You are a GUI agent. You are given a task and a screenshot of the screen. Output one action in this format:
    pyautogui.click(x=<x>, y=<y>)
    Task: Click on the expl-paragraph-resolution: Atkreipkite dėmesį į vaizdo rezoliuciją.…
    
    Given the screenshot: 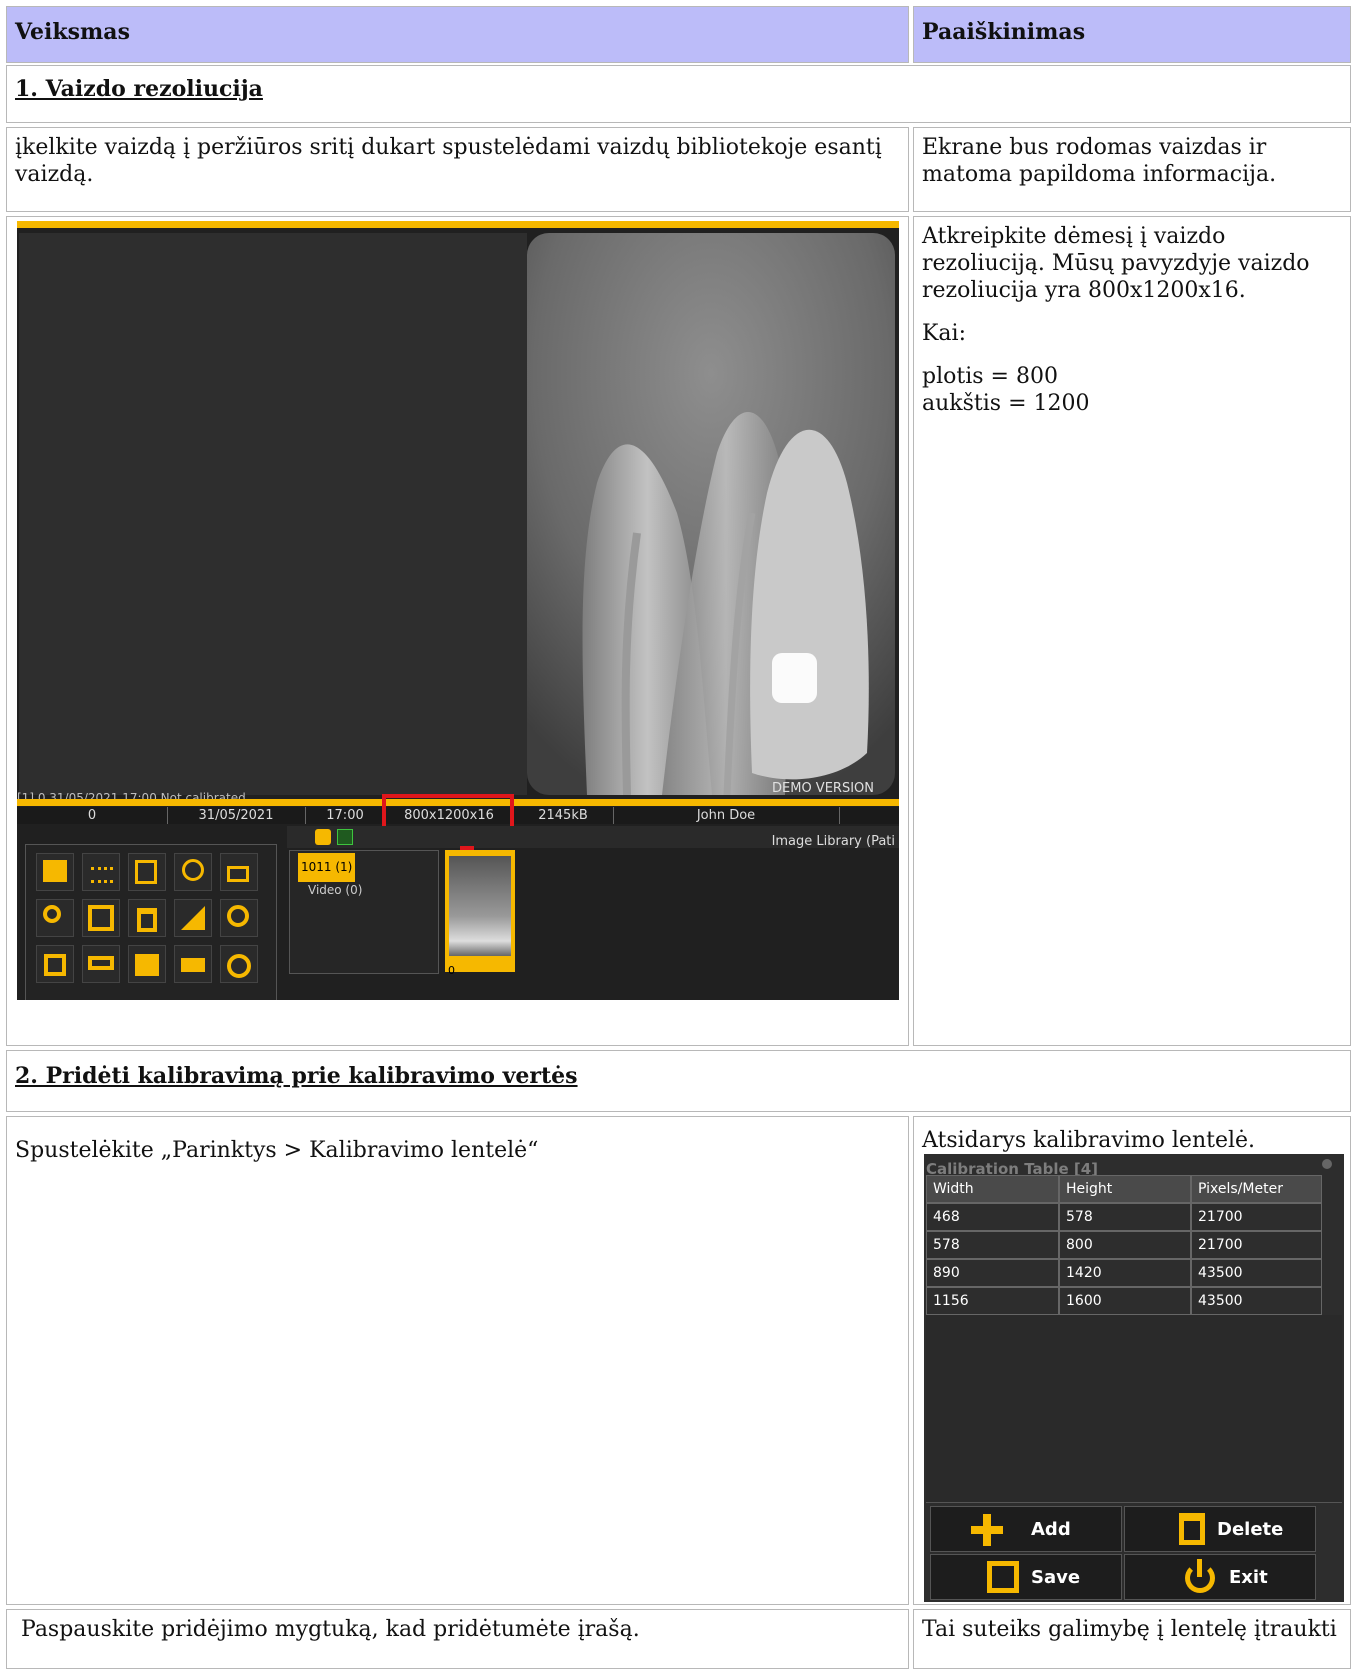 What is the action you would take?
    pyautogui.click(x=1116, y=263)
    